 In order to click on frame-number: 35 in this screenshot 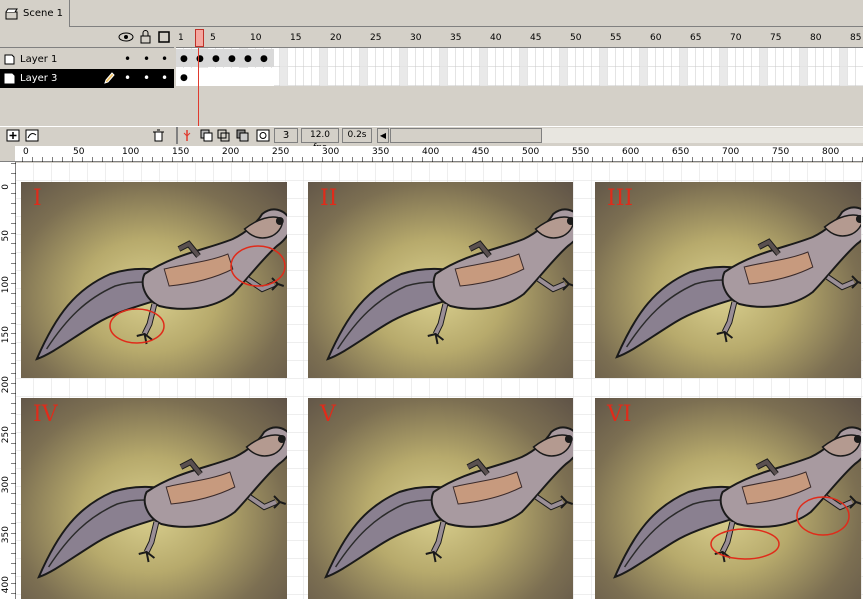, I will do `click(456, 38)`.